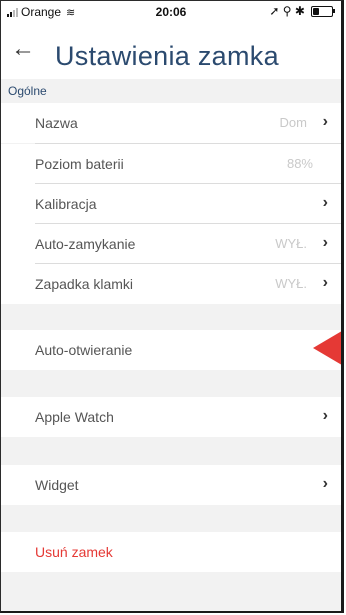  Describe the element at coordinates (84, 350) in the screenshot. I see `row-label: Auto-otwieranie` at that location.